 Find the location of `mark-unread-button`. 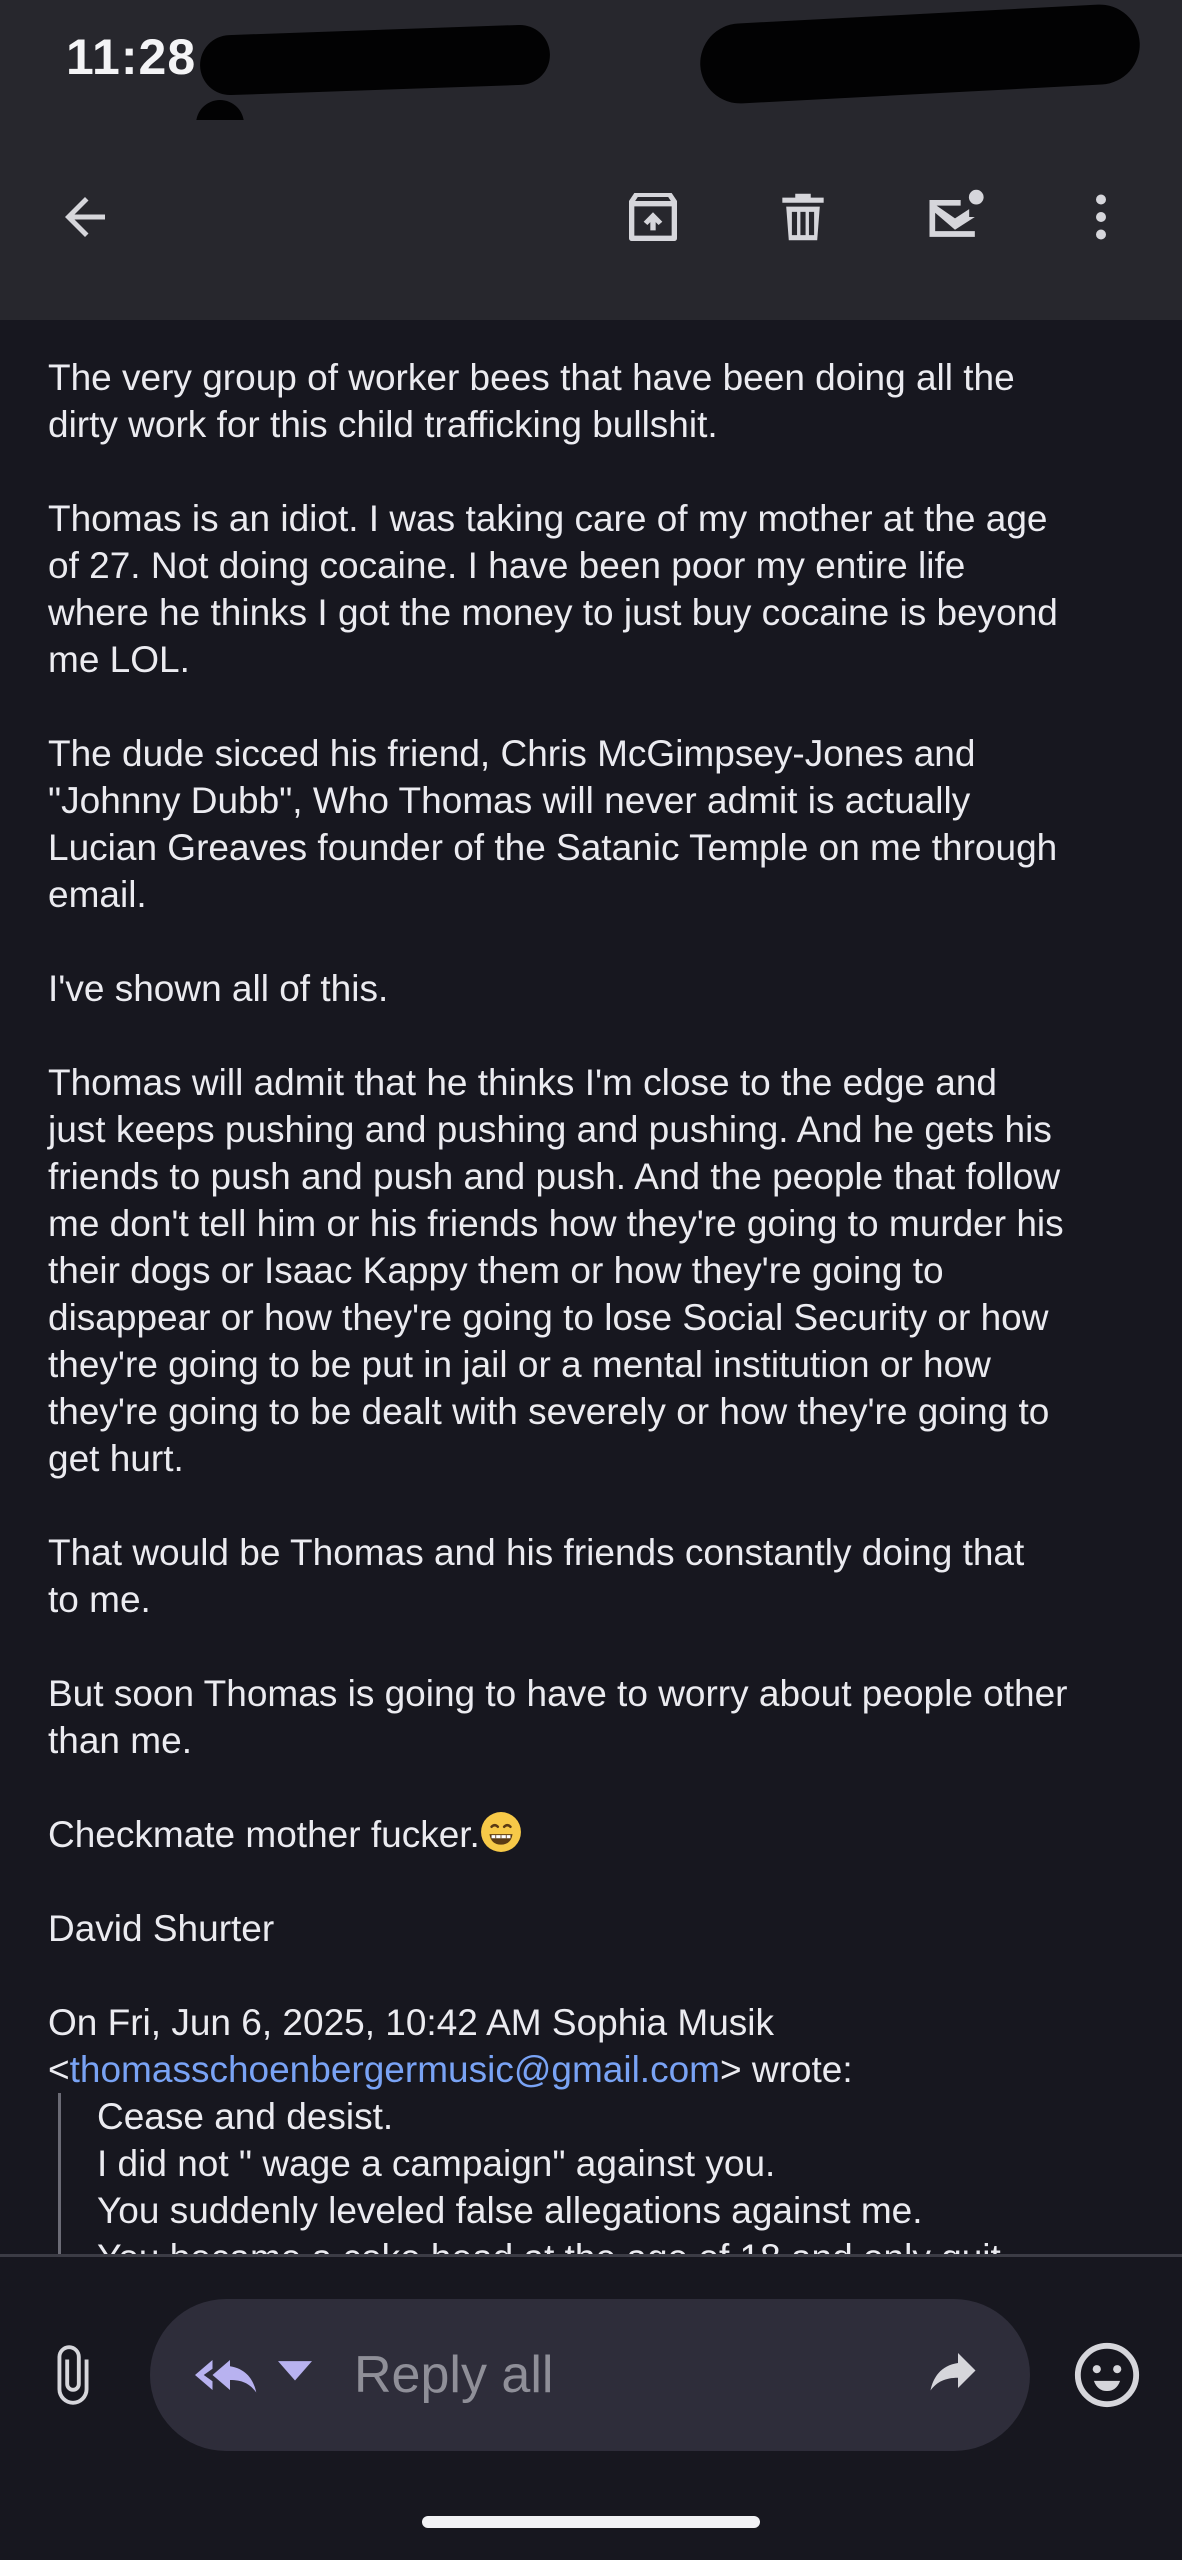

mark-unread-button is located at coordinates (955, 217).